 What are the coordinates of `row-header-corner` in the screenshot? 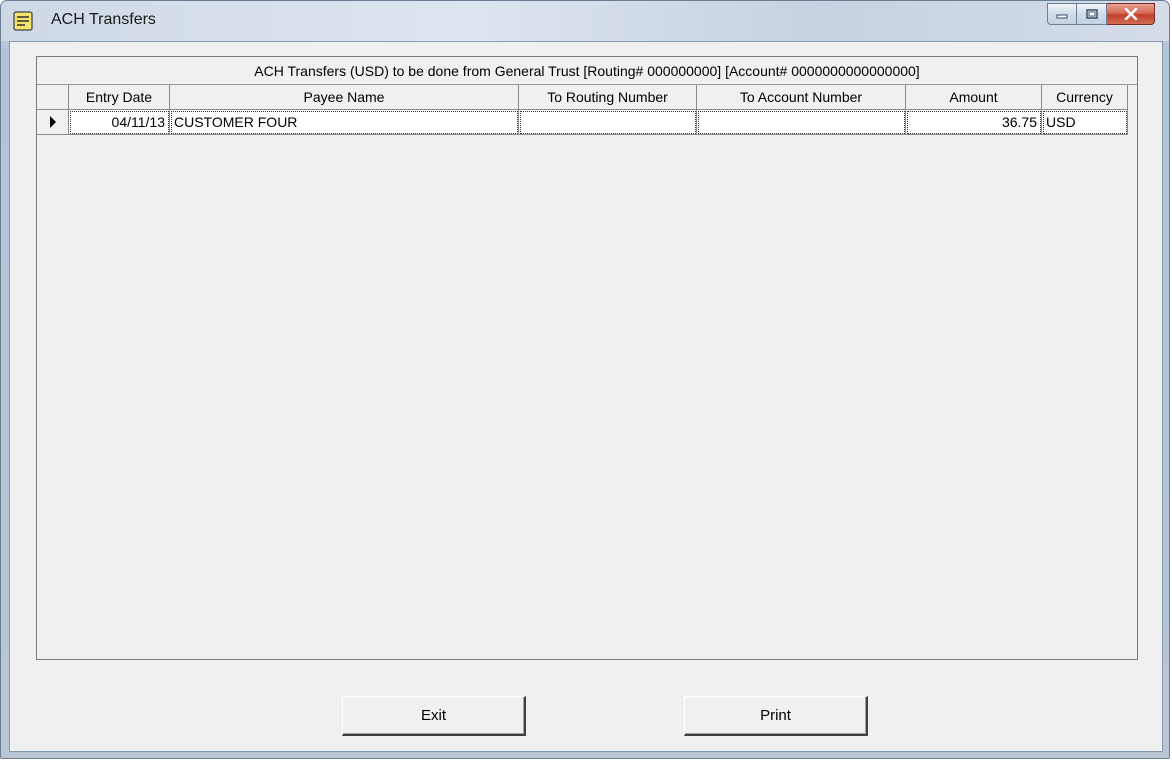 It's located at (53, 97).